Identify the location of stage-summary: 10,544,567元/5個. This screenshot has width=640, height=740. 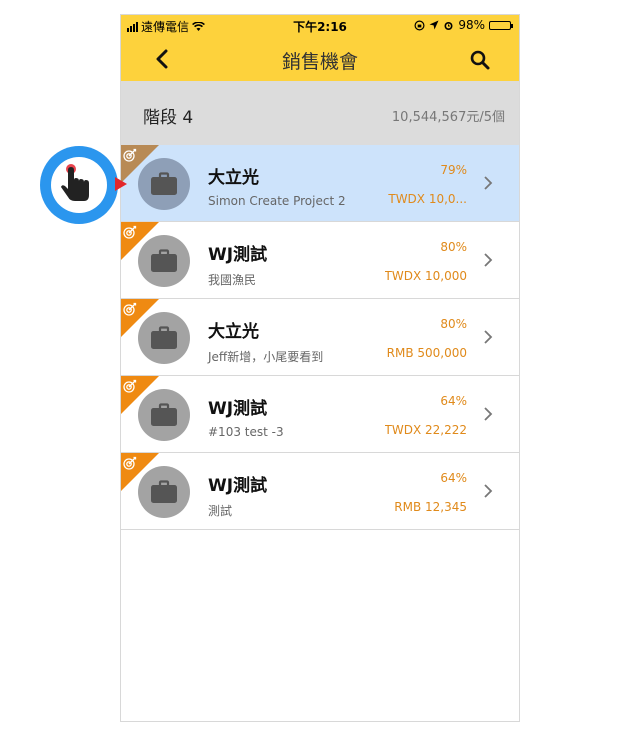
(448, 117).